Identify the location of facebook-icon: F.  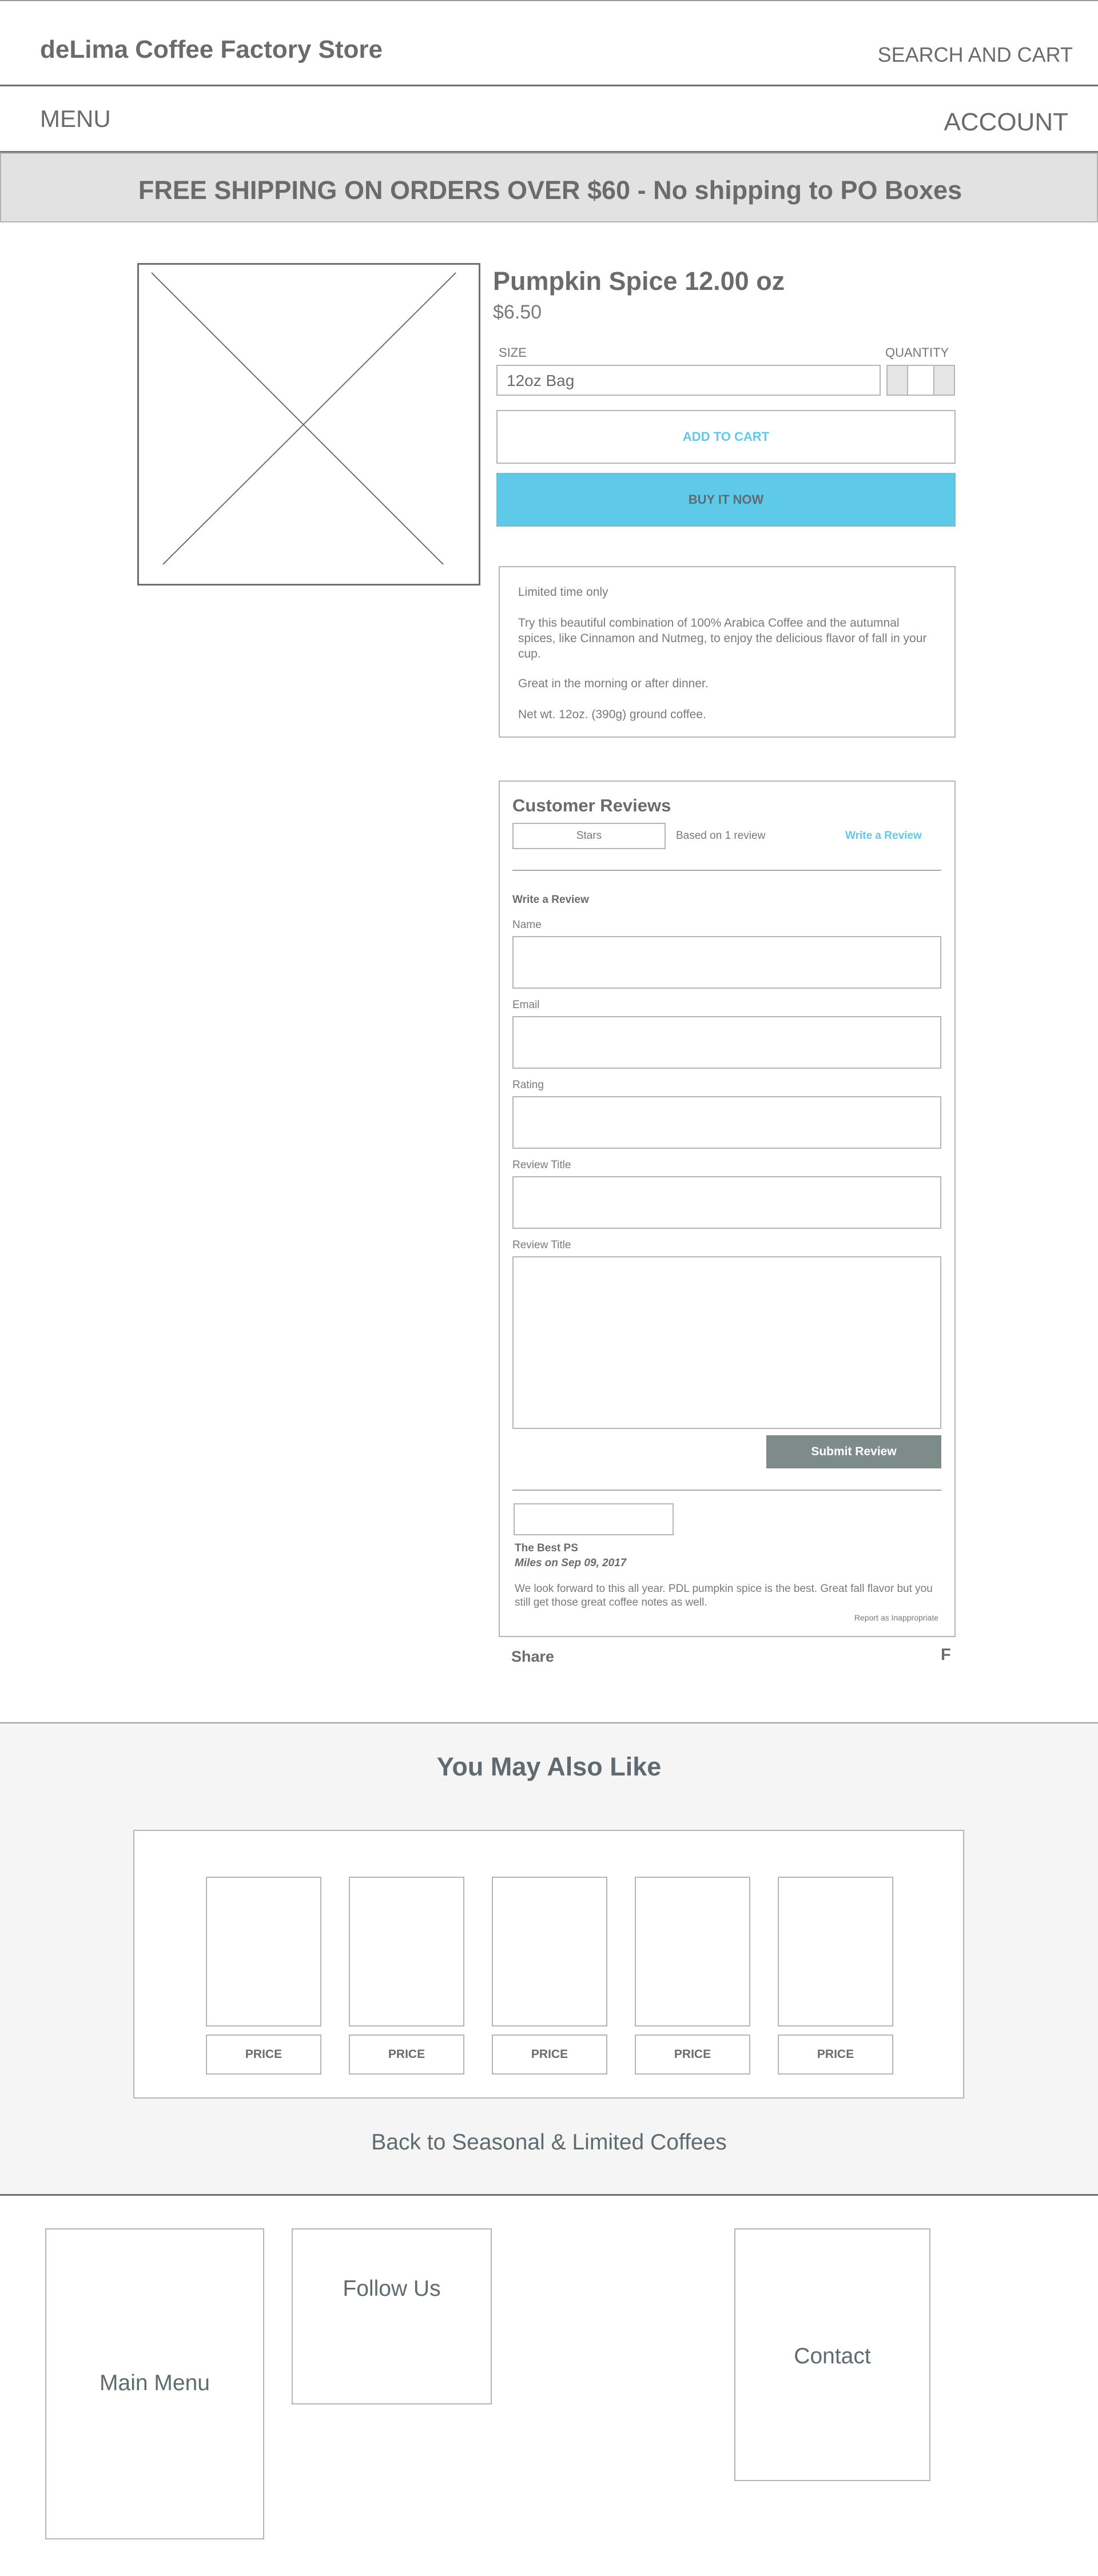
(946, 1655).